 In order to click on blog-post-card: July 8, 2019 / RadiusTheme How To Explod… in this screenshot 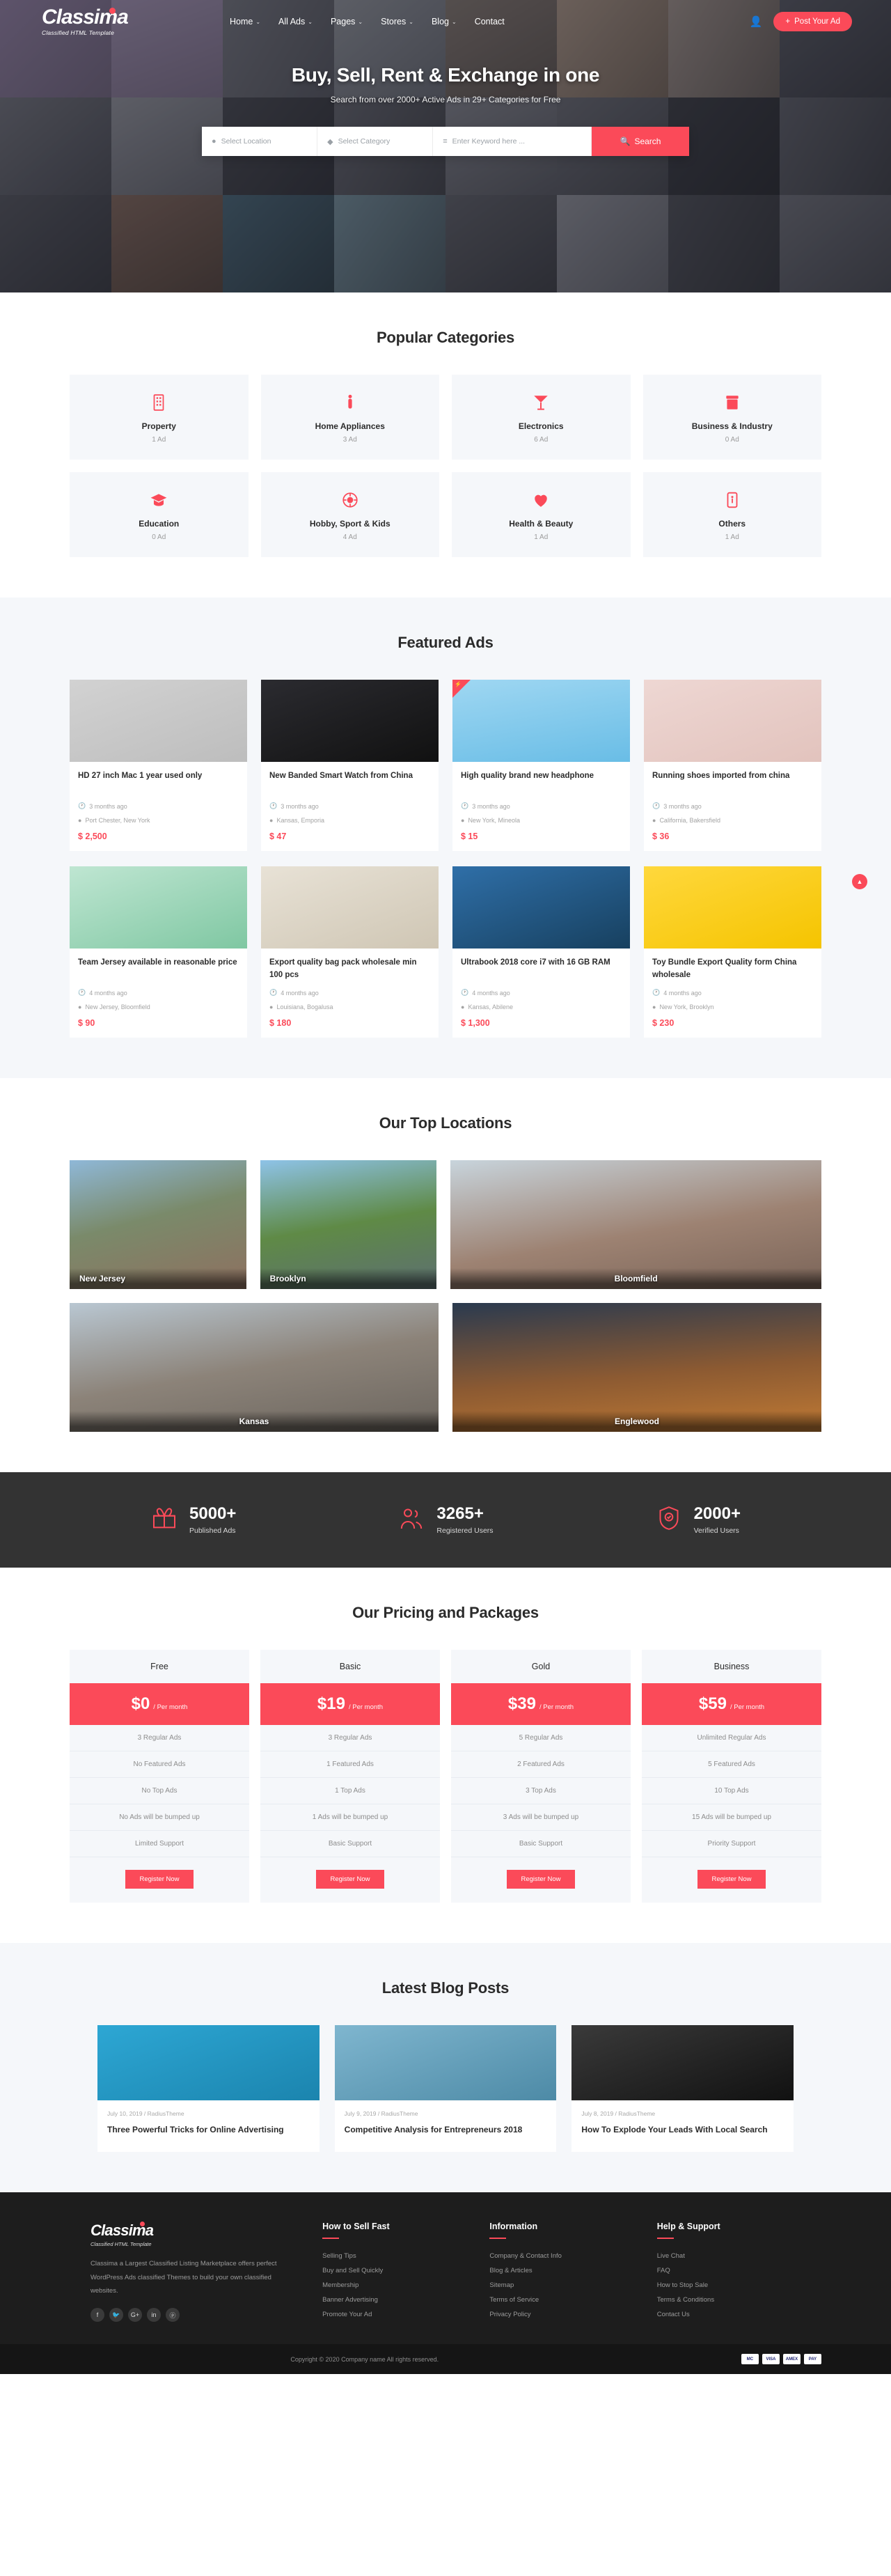, I will do `click(682, 2088)`.